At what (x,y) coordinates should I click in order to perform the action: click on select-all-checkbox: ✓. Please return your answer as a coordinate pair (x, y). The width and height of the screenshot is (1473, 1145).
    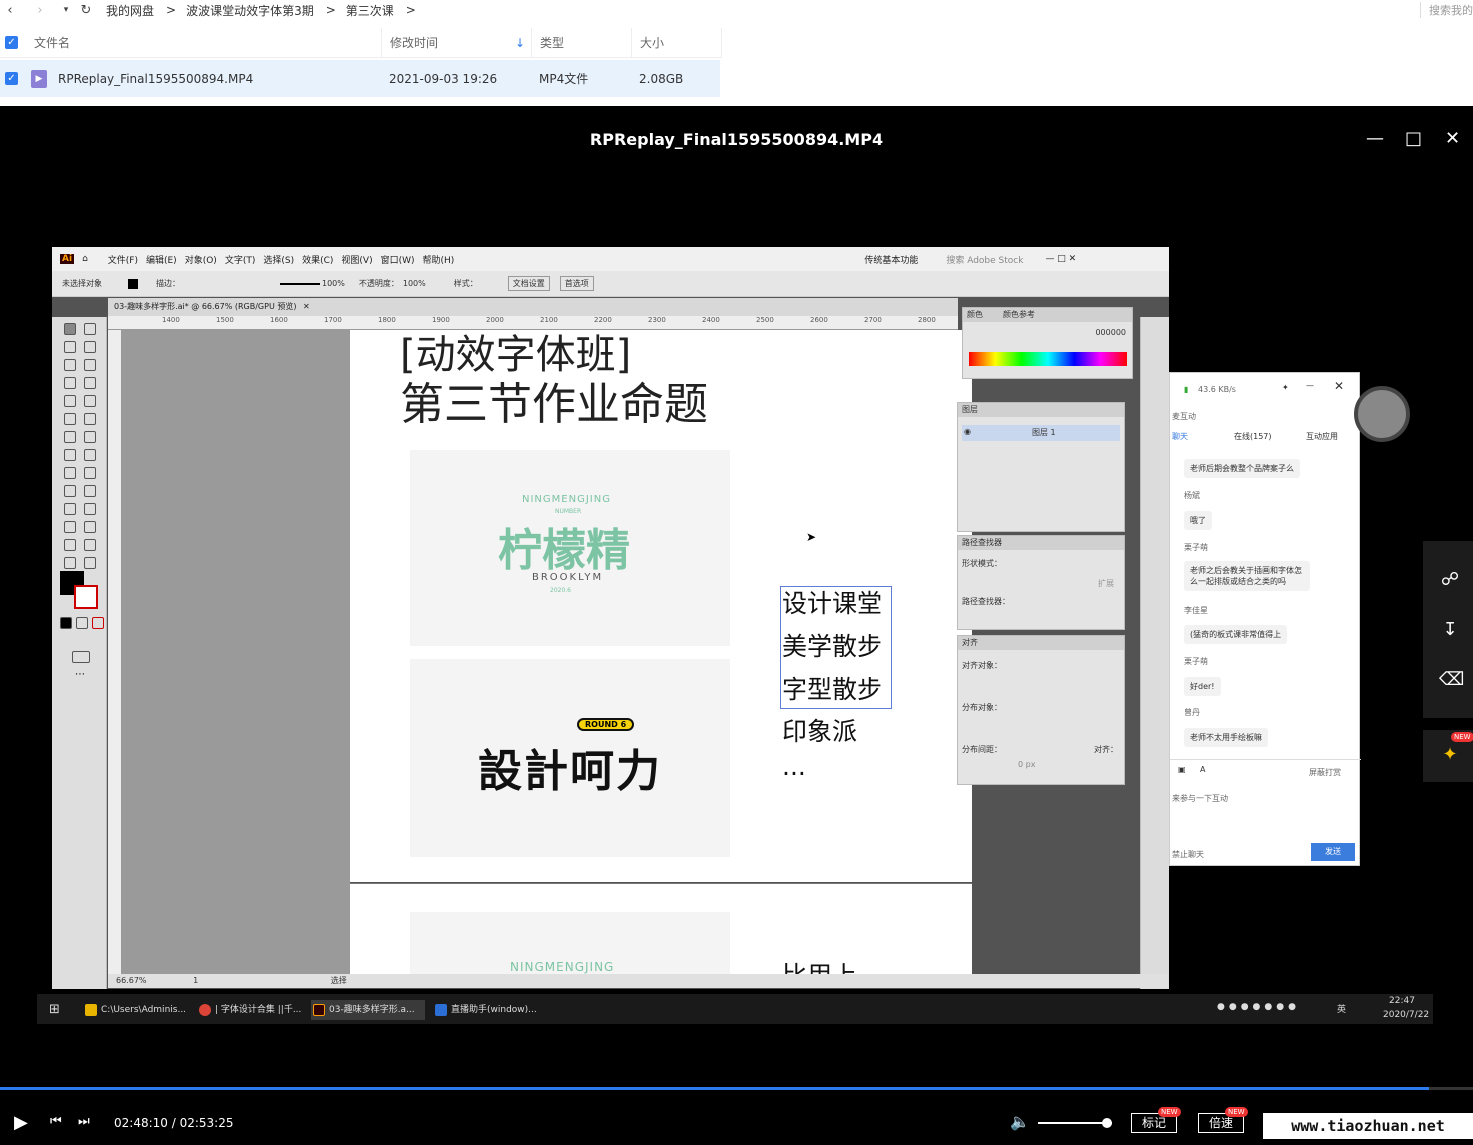
    Looking at the image, I should click on (11, 42).